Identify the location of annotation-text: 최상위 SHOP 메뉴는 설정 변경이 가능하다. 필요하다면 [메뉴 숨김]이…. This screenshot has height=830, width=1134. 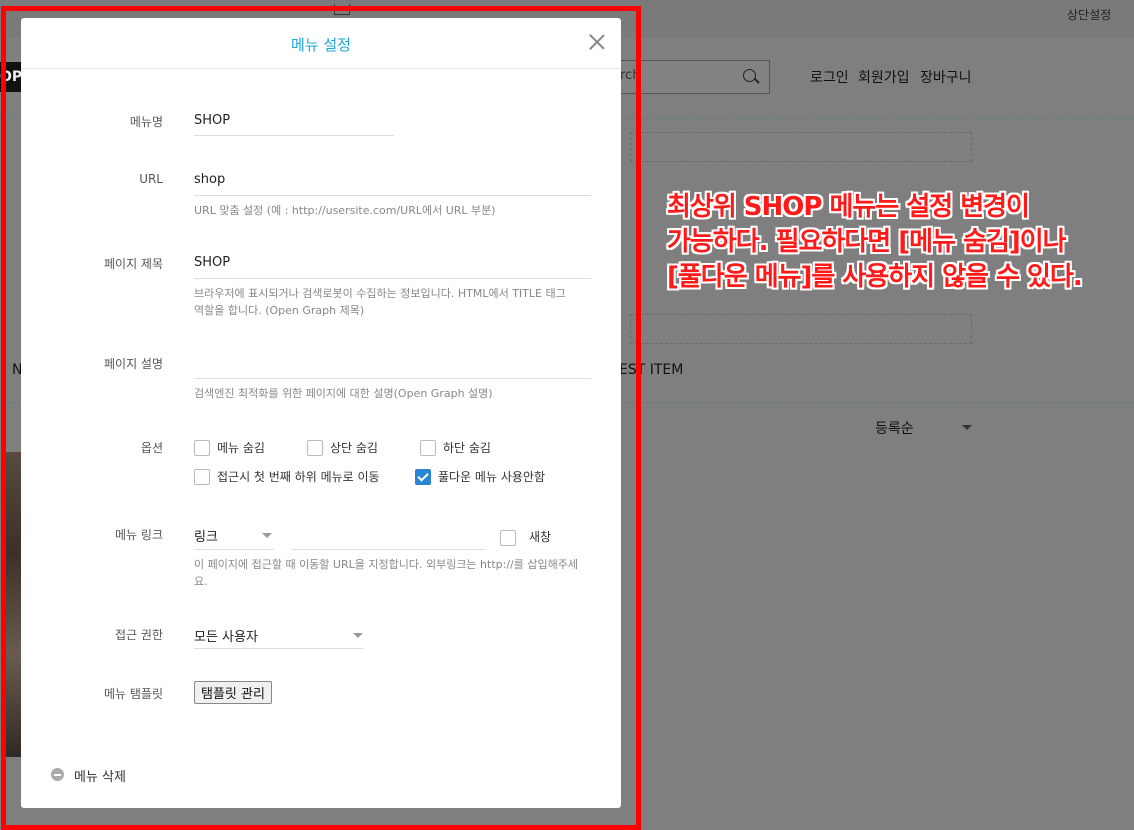
(897, 242).